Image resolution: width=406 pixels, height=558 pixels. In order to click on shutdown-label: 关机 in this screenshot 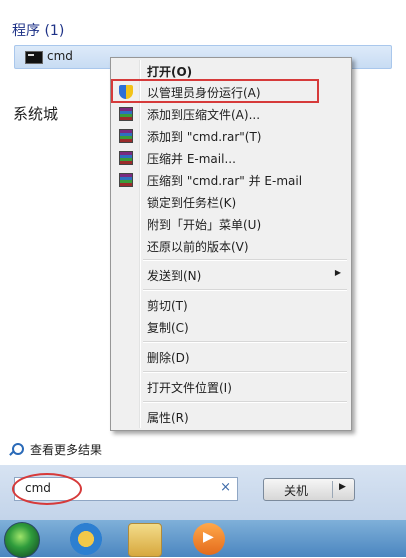, I will do `click(296, 491)`.